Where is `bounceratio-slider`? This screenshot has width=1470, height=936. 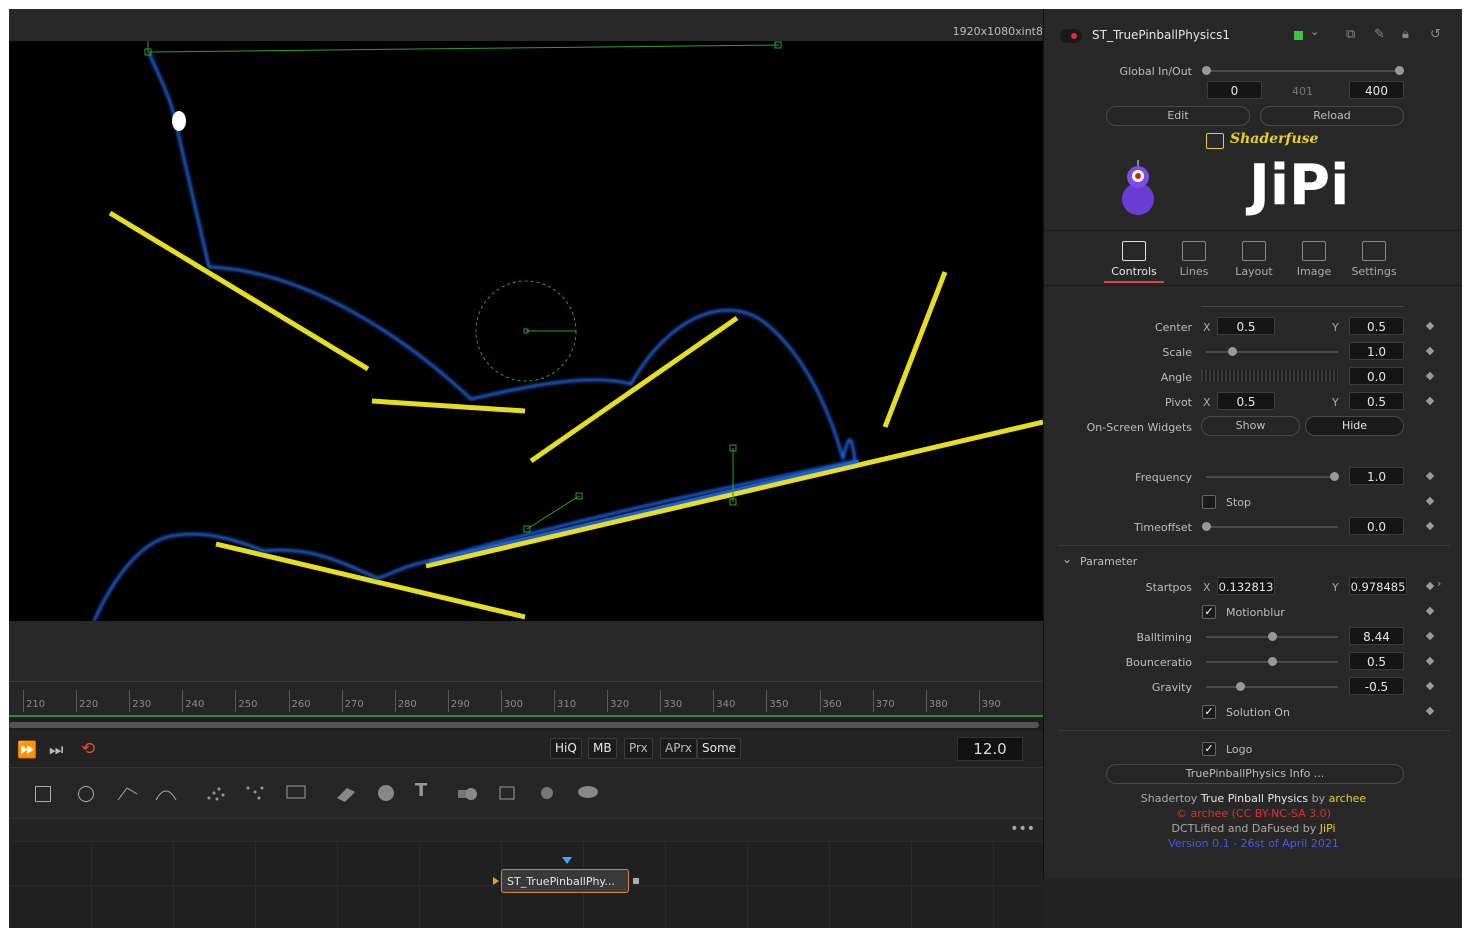 bounceratio-slider is located at coordinates (1272, 661).